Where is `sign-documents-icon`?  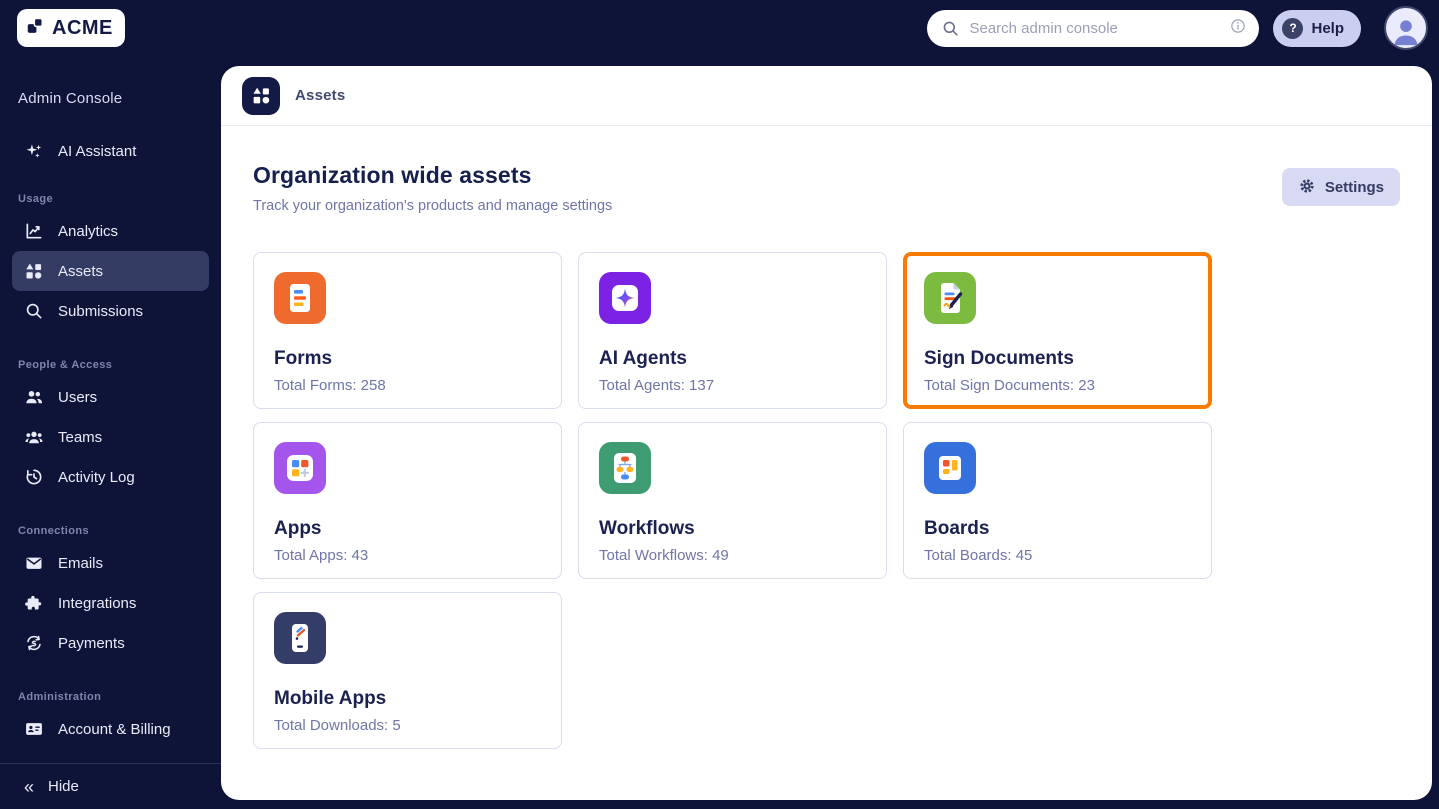
sign-documents-icon is located at coordinates (950, 298).